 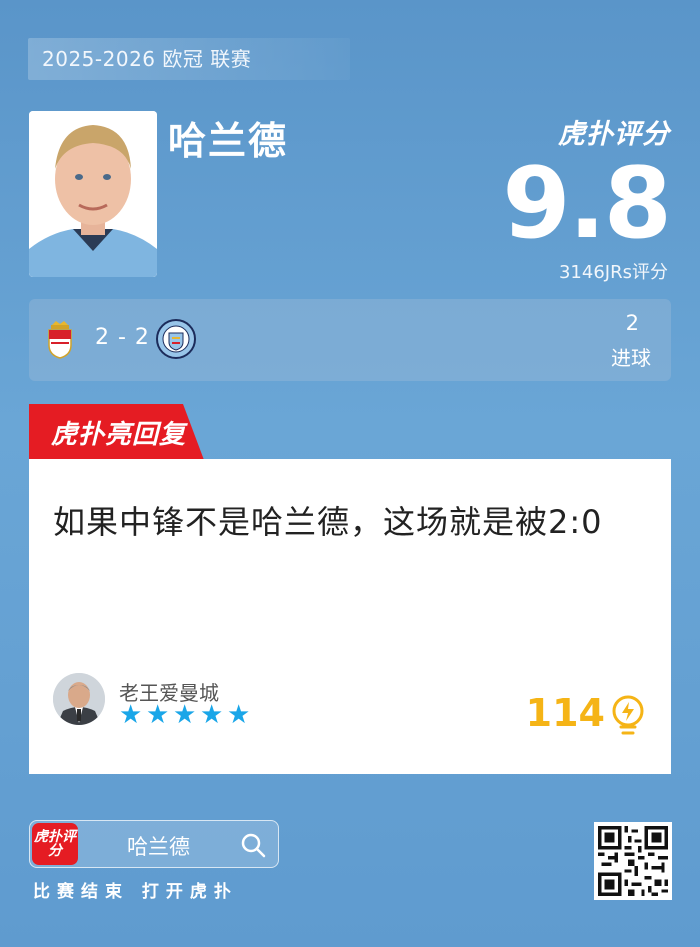 What do you see at coordinates (189, 59) in the screenshot?
I see `season-label: 2025-2026 欧冠 联赛` at bounding box center [189, 59].